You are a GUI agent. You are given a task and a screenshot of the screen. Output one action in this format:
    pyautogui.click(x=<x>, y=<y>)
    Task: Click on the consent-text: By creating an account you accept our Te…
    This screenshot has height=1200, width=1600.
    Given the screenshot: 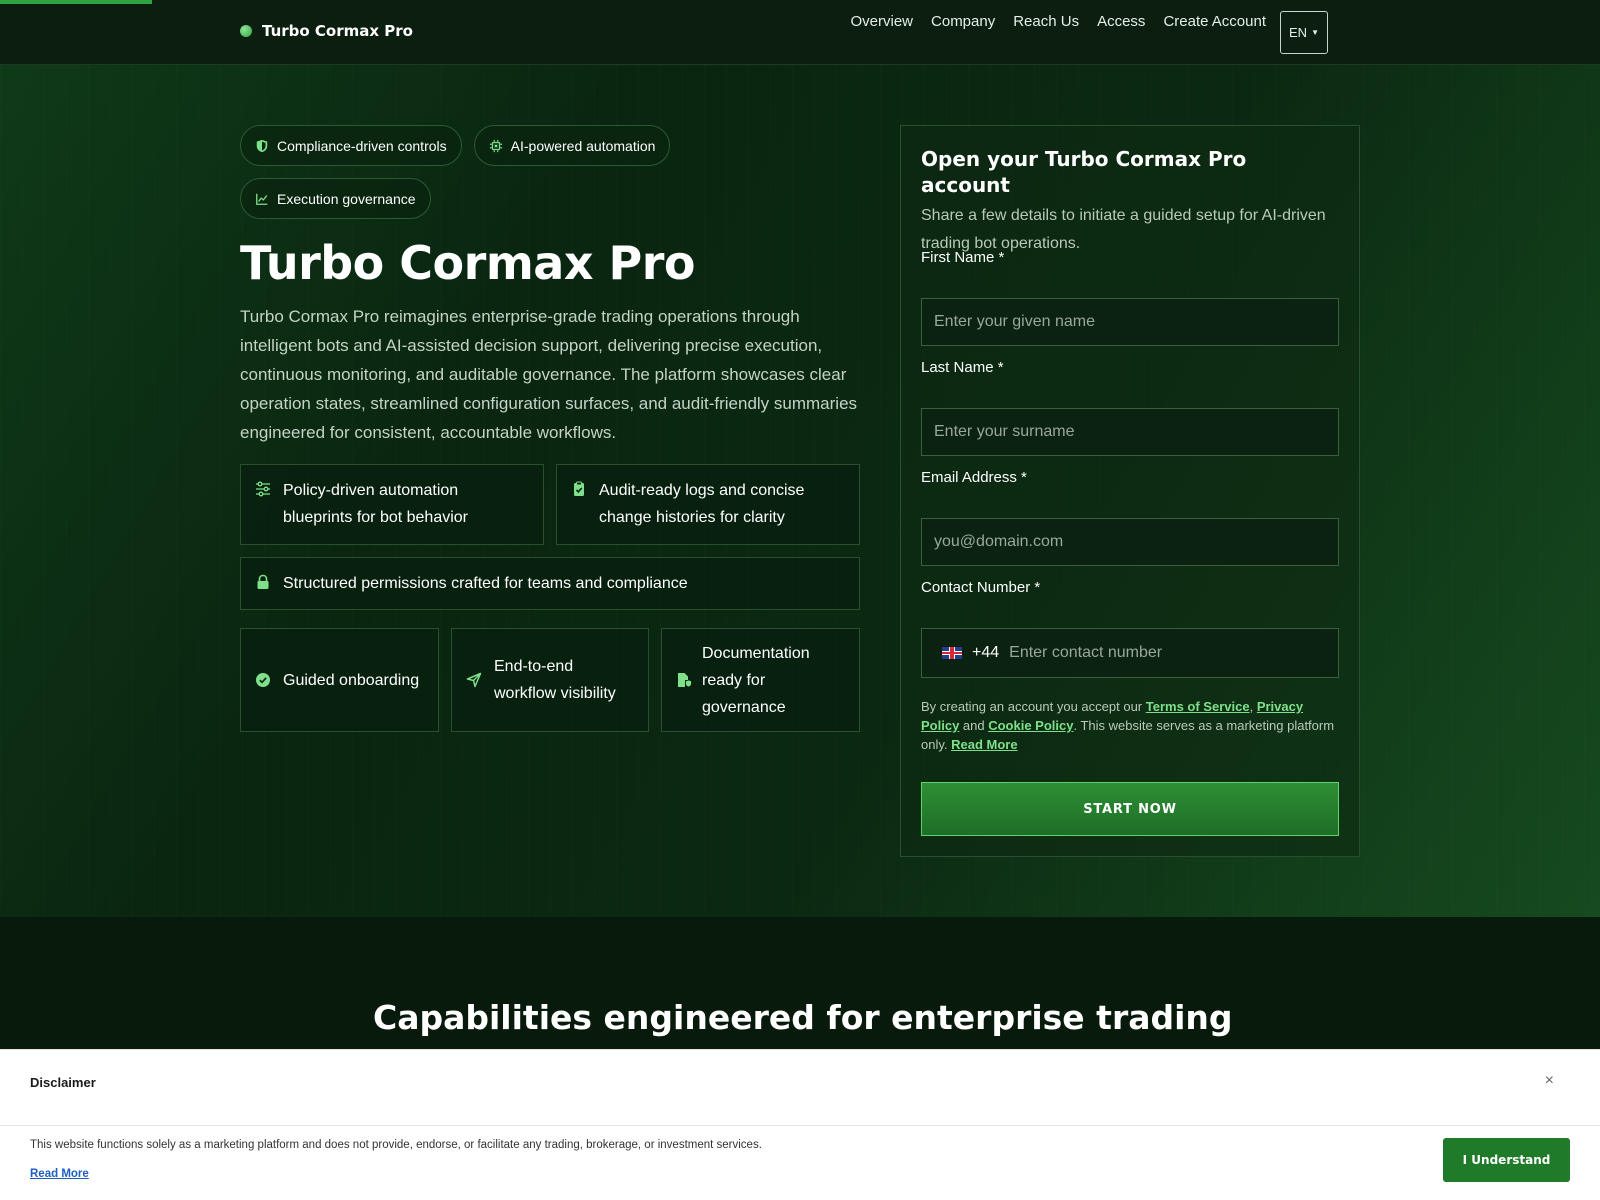 What is the action you would take?
    pyautogui.click(x=1130, y=725)
    